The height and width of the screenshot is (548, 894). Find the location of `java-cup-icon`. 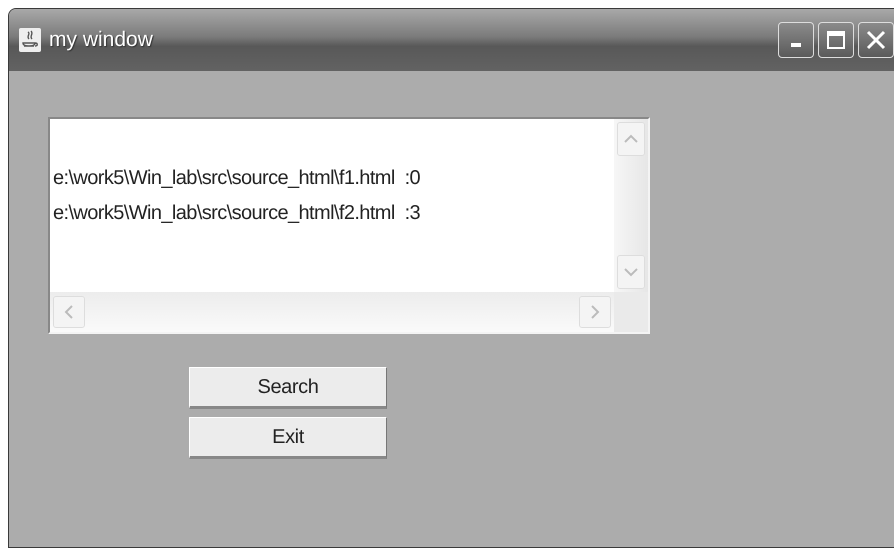

java-cup-icon is located at coordinates (30, 40).